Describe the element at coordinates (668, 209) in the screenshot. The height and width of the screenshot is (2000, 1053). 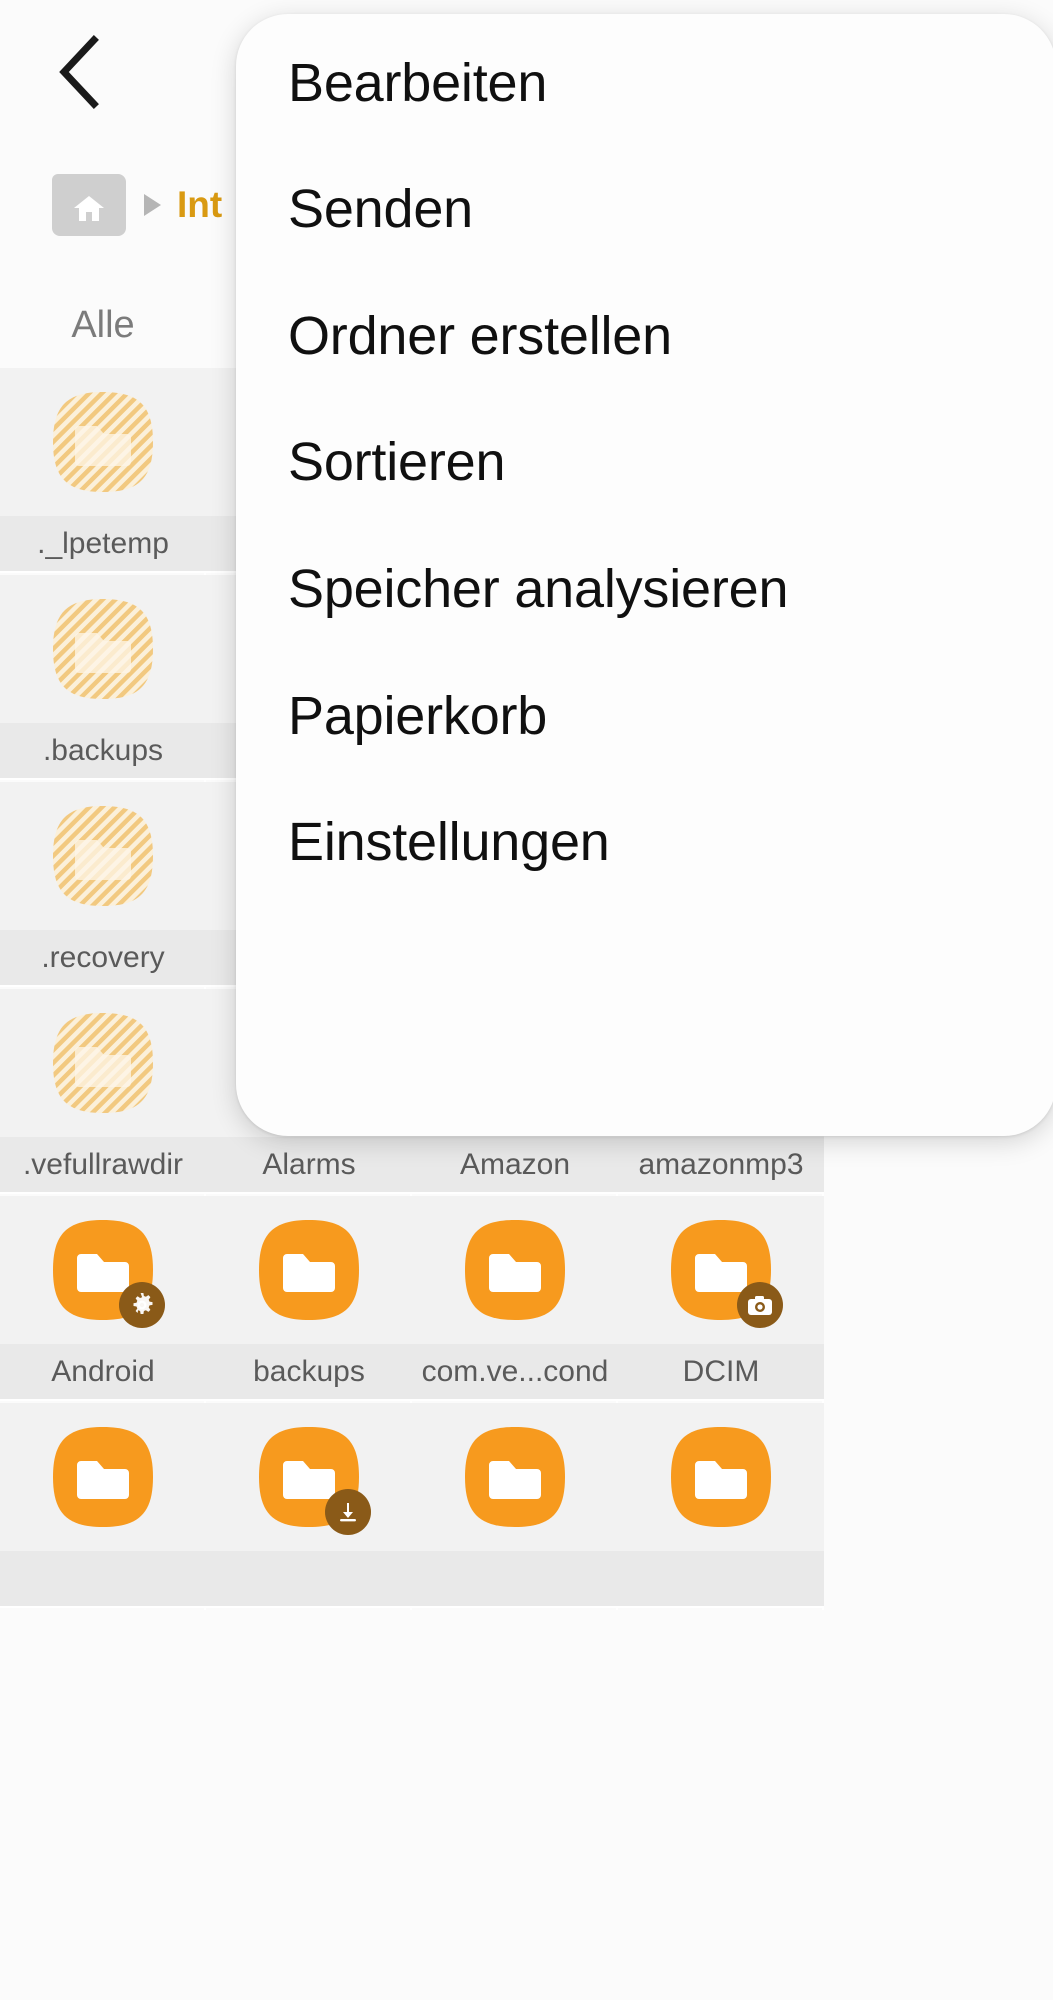
I see `menu-item-senden: Senden` at that location.